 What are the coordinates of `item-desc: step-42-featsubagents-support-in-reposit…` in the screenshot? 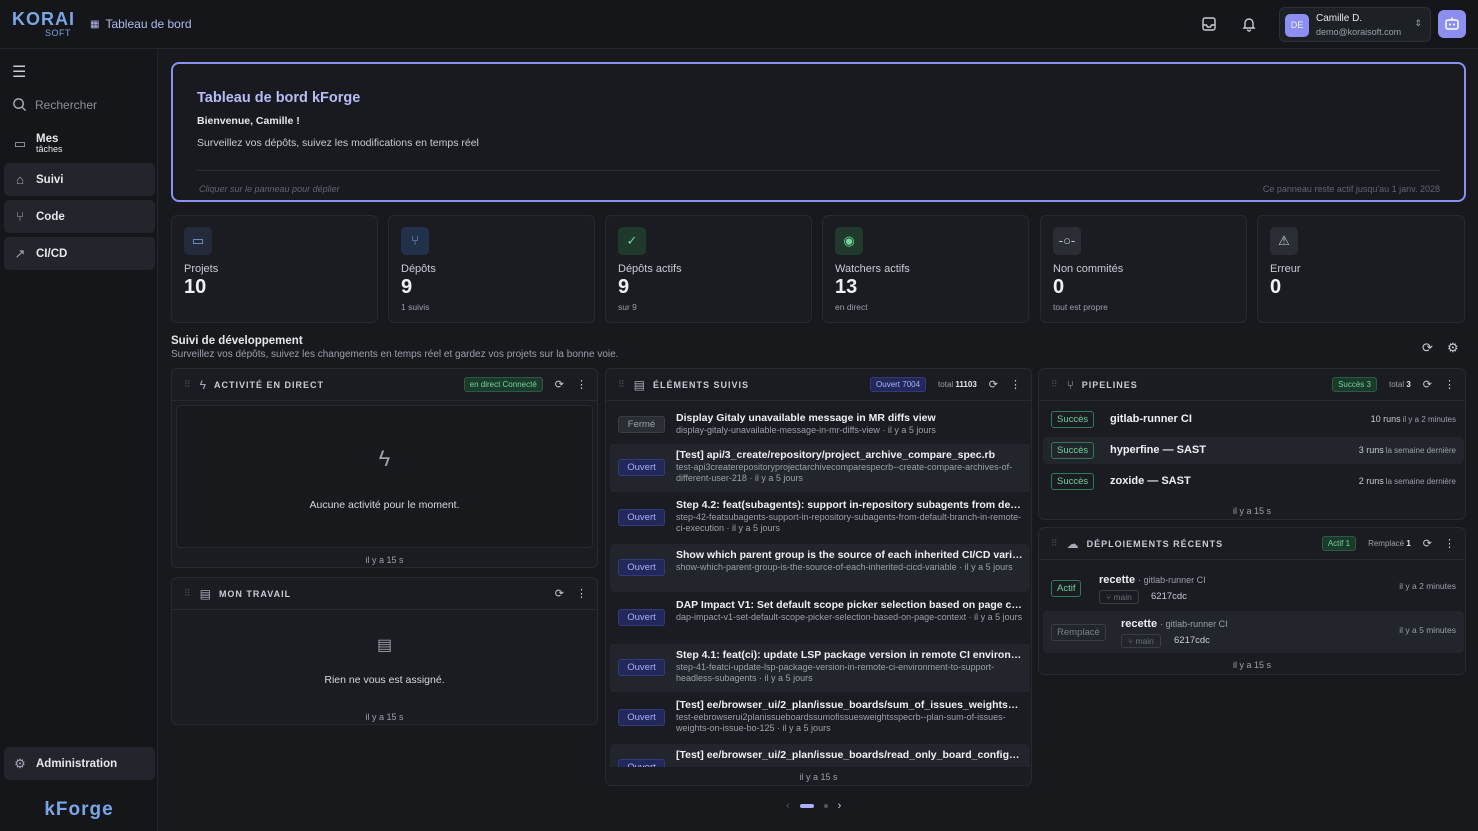 It's located at (849, 522).